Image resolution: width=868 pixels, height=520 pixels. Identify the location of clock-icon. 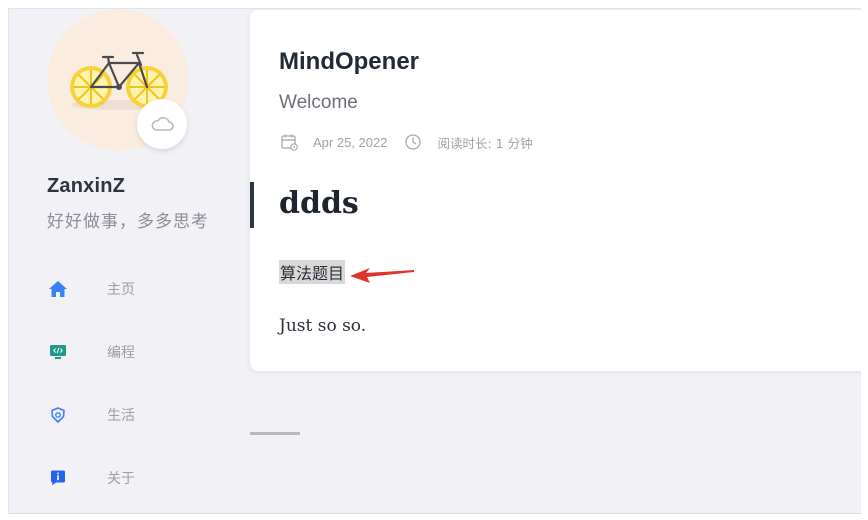
(413, 142).